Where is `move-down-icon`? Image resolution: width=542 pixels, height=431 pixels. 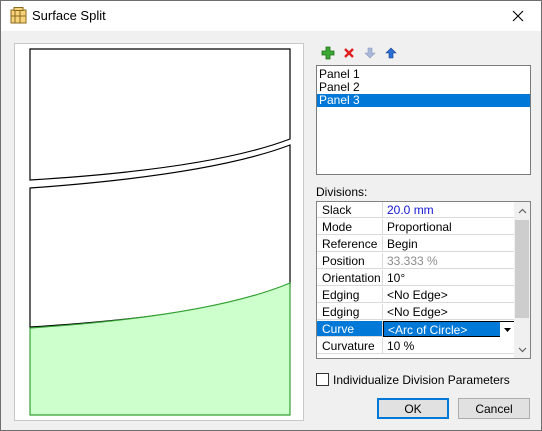
move-down-icon is located at coordinates (370, 53).